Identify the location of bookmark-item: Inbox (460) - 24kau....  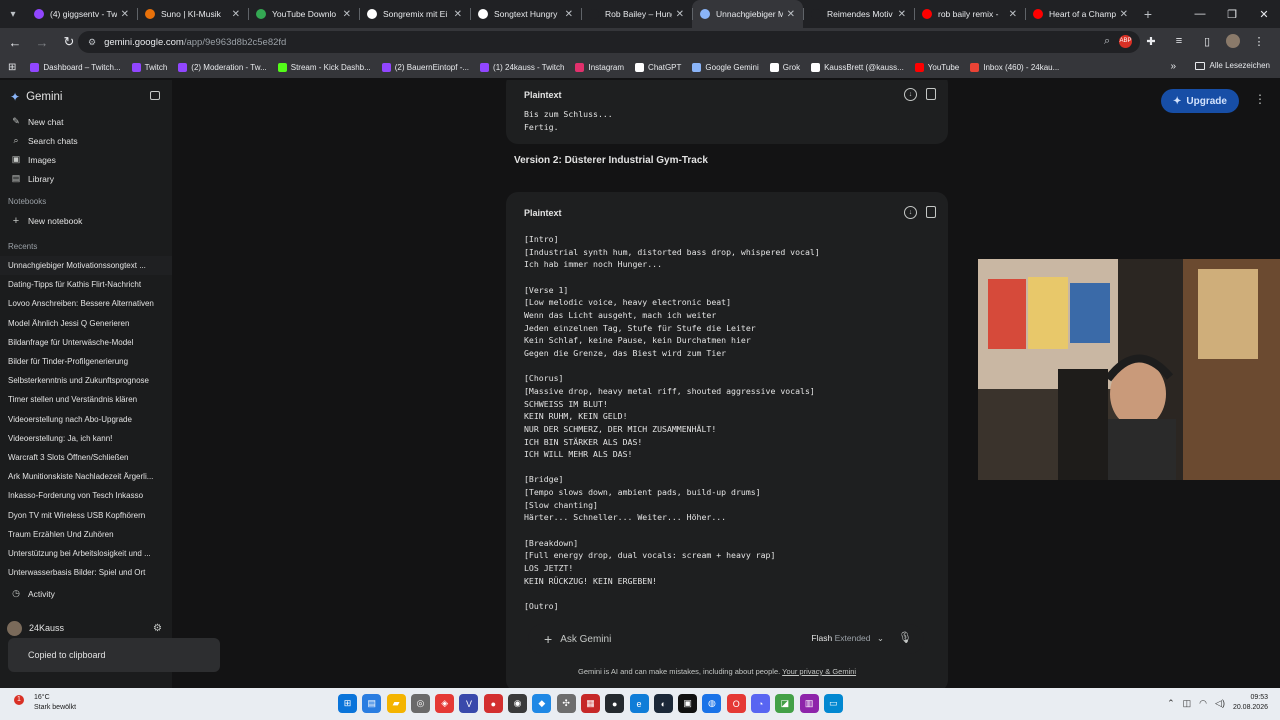
(1014, 67).